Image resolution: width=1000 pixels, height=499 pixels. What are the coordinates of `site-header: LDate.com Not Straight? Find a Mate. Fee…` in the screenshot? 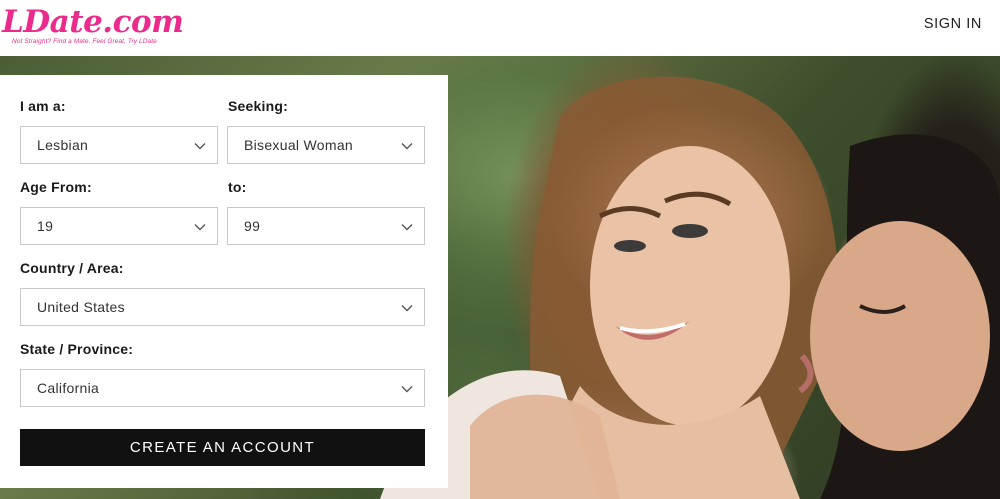 It's located at (500, 28).